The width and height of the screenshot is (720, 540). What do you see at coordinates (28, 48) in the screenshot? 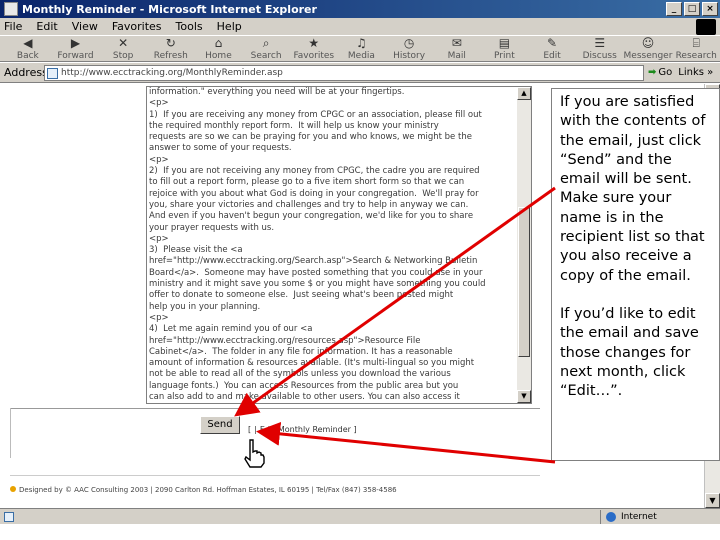
I see `toolbar-back-button: ◀ Back` at bounding box center [28, 48].